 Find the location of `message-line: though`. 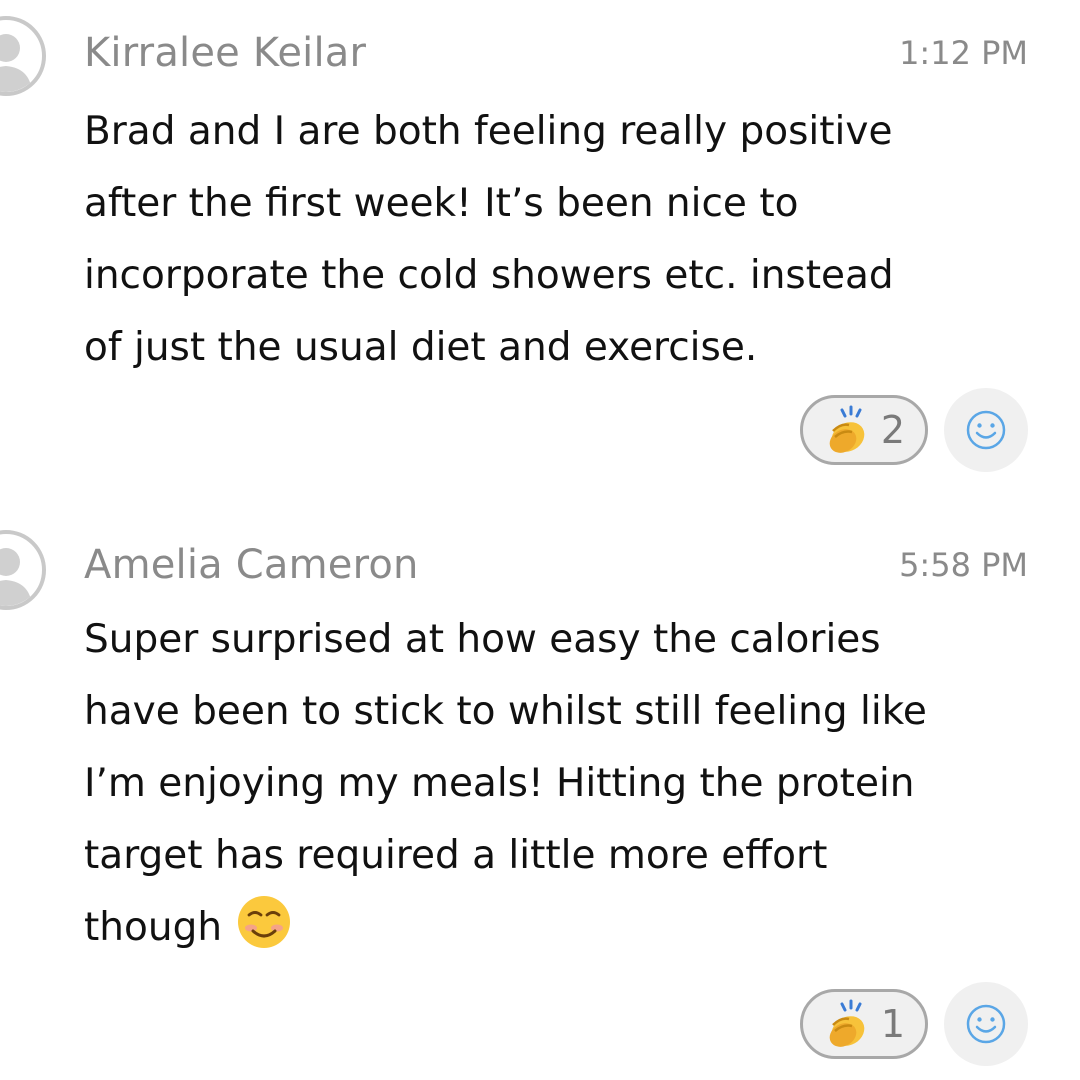

message-line: though is located at coordinates (153, 927).